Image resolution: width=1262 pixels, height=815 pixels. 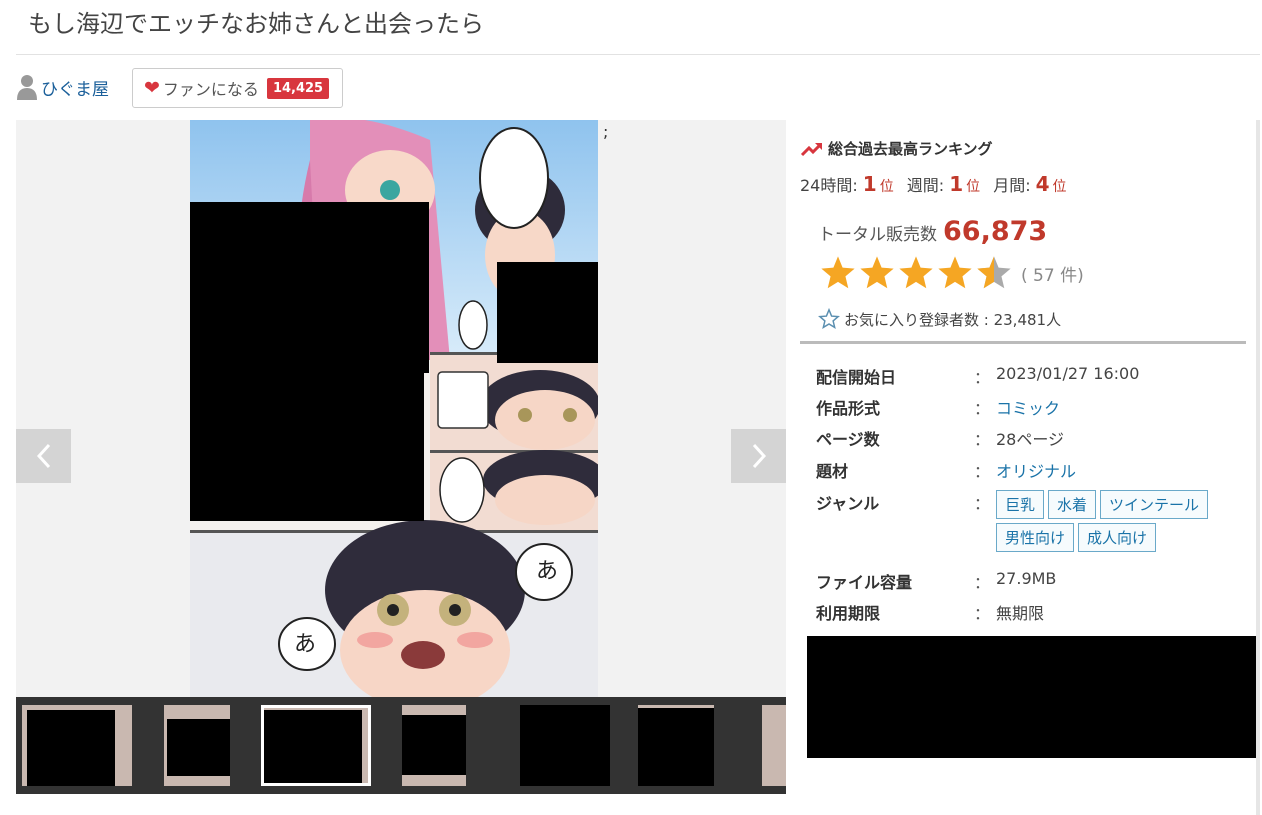 I want to click on expiry-colon: ：, so click(x=982, y=613).